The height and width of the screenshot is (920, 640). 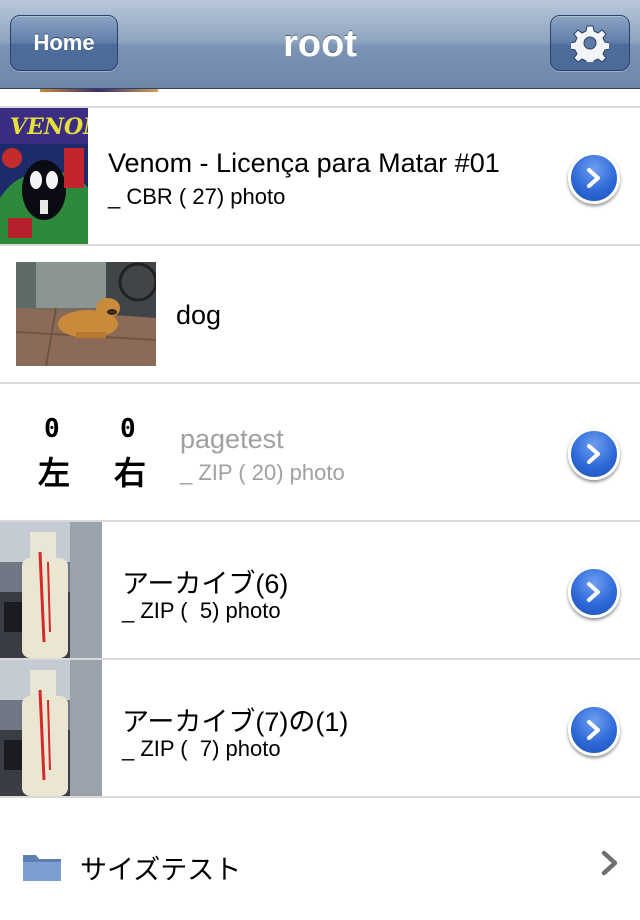 What do you see at coordinates (320, 98) in the screenshot?
I see `list-item-partial` at bounding box center [320, 98].